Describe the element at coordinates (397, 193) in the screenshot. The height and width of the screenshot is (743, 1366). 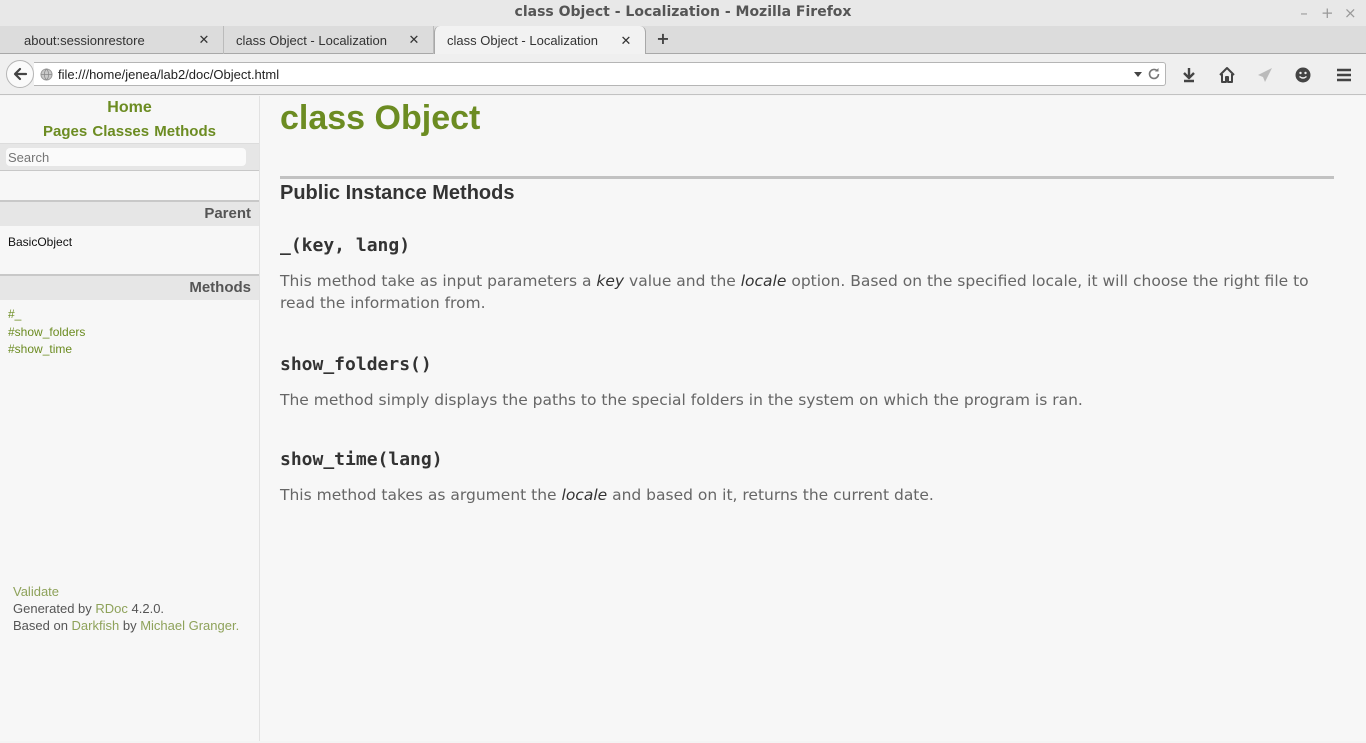
I see `section-heading: Public Instance Methods` at that location.